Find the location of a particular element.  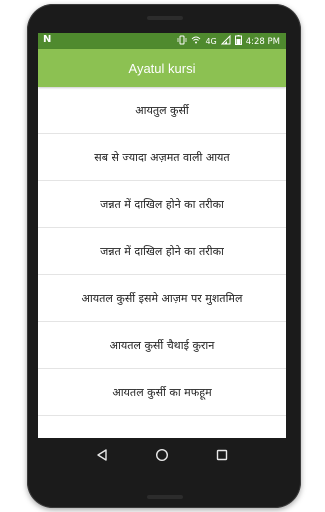

status-bar: N 4G 4:28 PM is located at coordinates (162, 41).